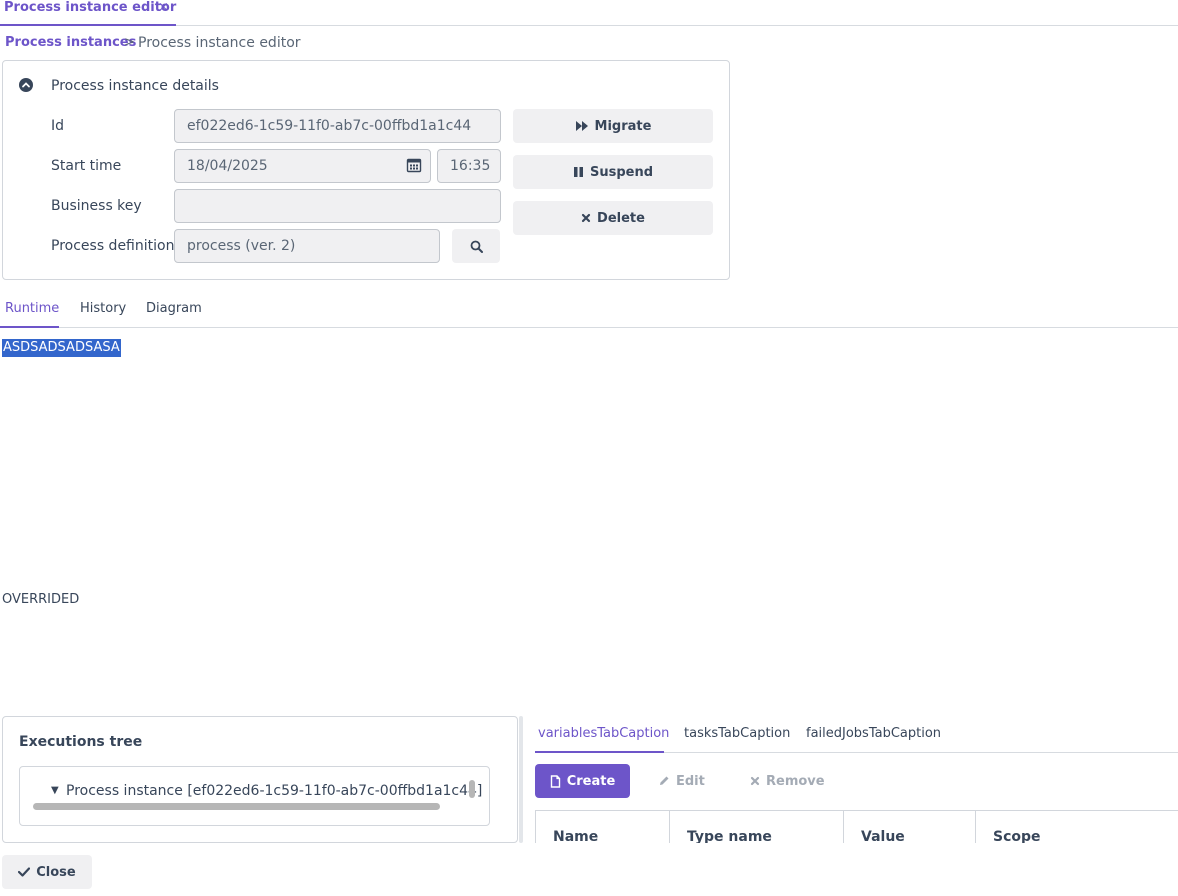  I want to click on close-button: Close, so click(47, 872).